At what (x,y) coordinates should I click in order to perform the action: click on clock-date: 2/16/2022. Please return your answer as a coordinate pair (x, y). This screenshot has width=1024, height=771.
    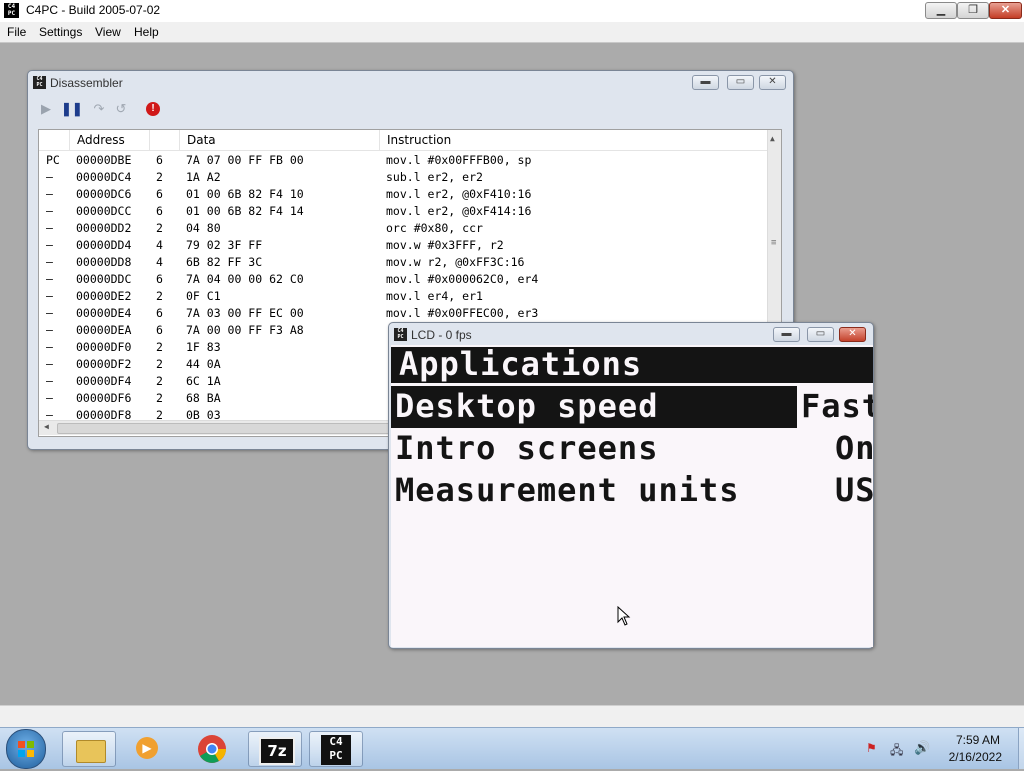
    Looking at the image, I should click on (975, 757).